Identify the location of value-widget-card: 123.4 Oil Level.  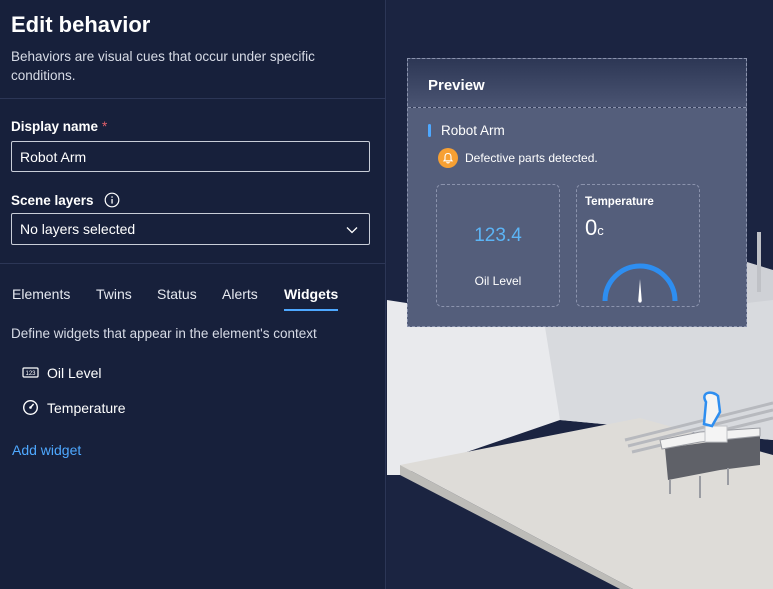
(498, 245).